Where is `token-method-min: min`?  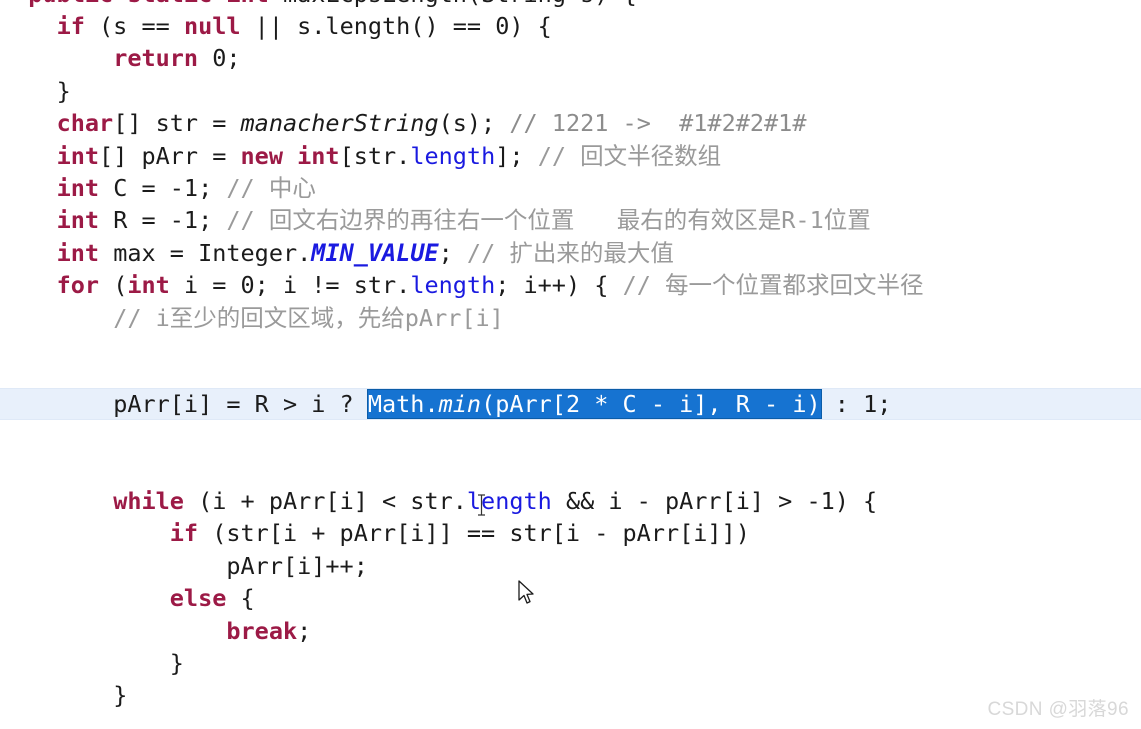
token-method-min: min is located at coordinates (460, 403).